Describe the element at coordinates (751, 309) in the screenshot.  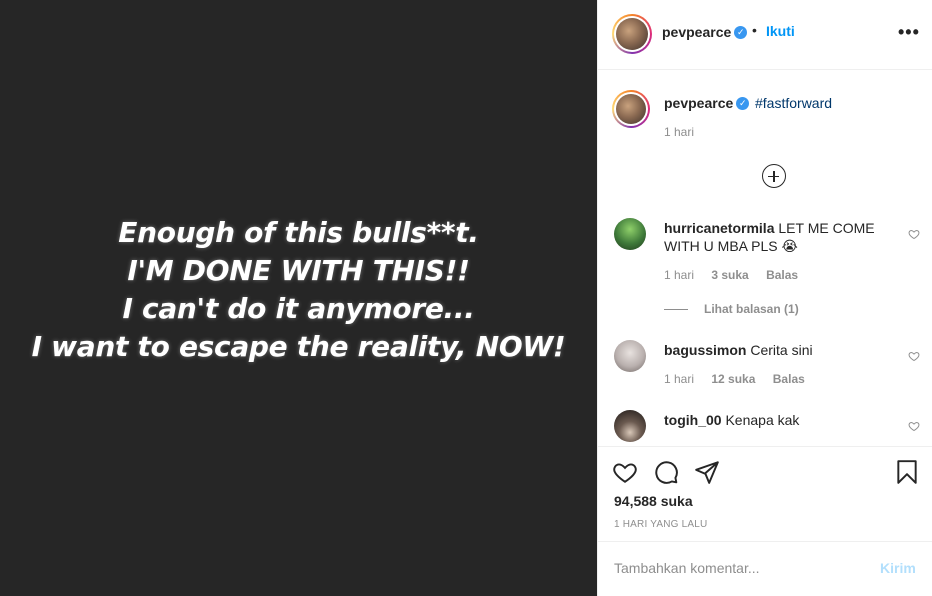
I see `view-replies-label: Lihat balasan (1)` at that location.